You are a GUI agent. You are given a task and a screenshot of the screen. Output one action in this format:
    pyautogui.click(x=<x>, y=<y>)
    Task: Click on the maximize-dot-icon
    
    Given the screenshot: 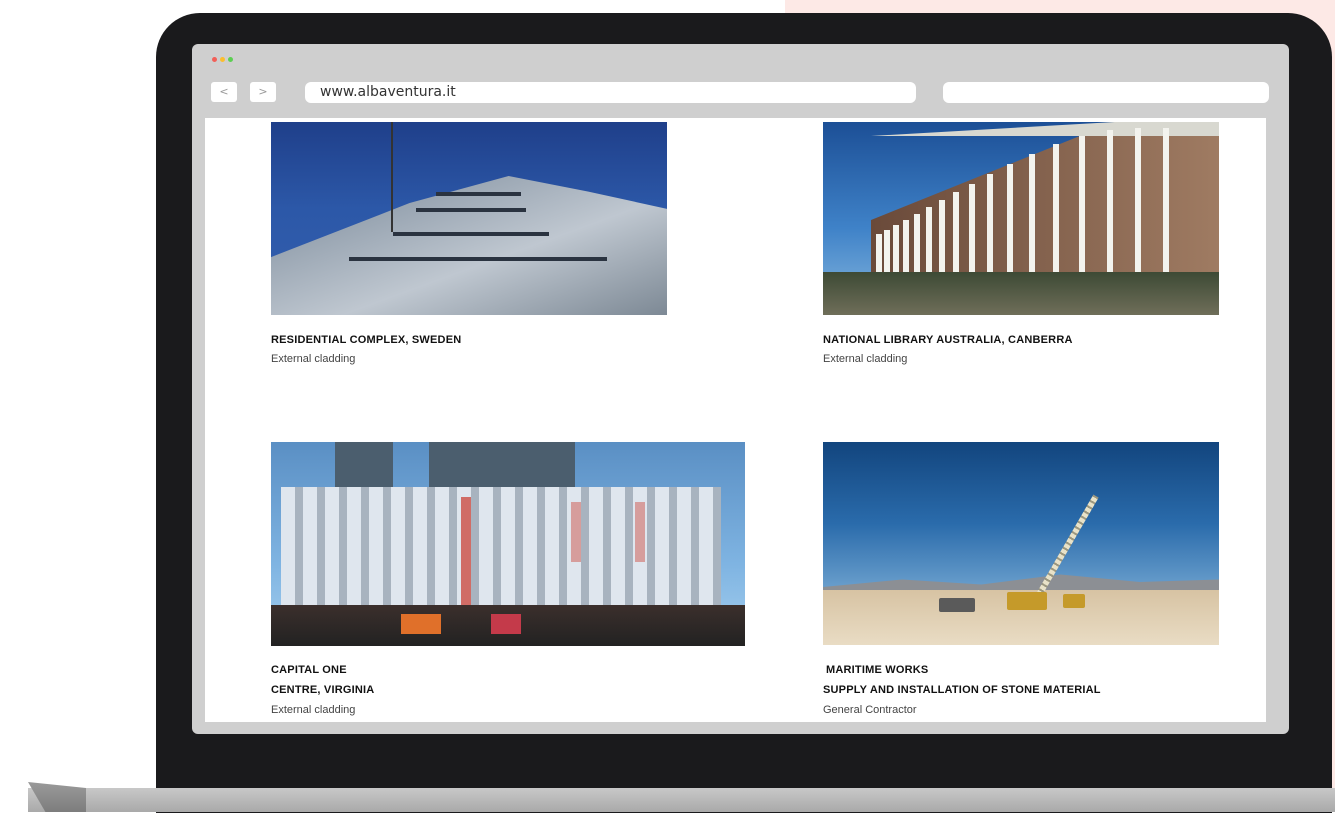 What is the action you would take?
    pyautogui.click(x=230, y=59)
    